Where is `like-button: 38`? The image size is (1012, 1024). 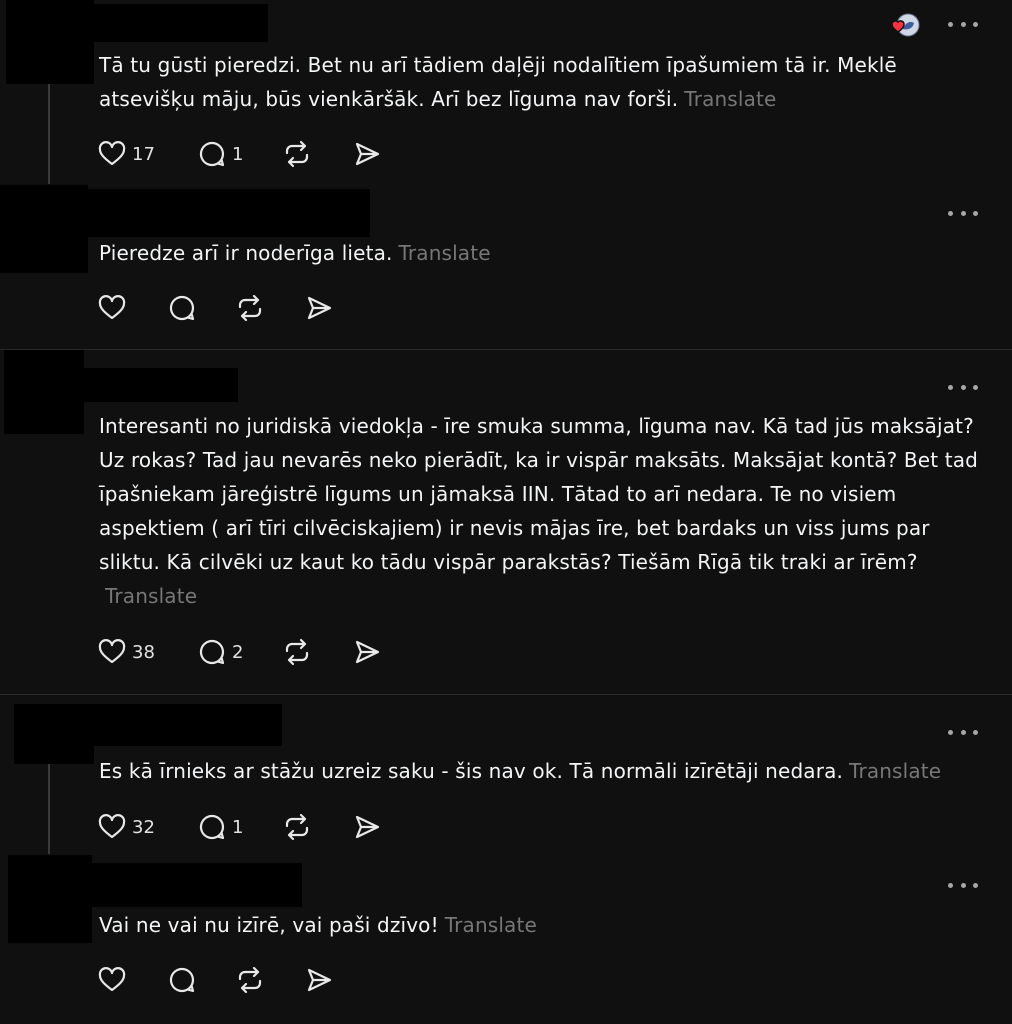 like-button: 38 is located at coordinates (126, 652).